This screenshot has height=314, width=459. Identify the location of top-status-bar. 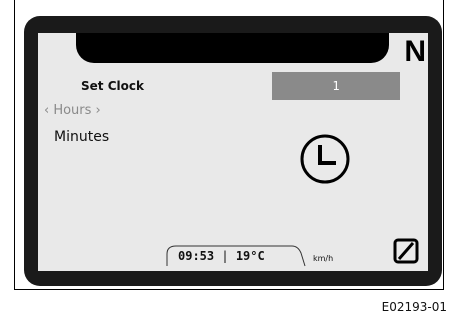
(232, 48).